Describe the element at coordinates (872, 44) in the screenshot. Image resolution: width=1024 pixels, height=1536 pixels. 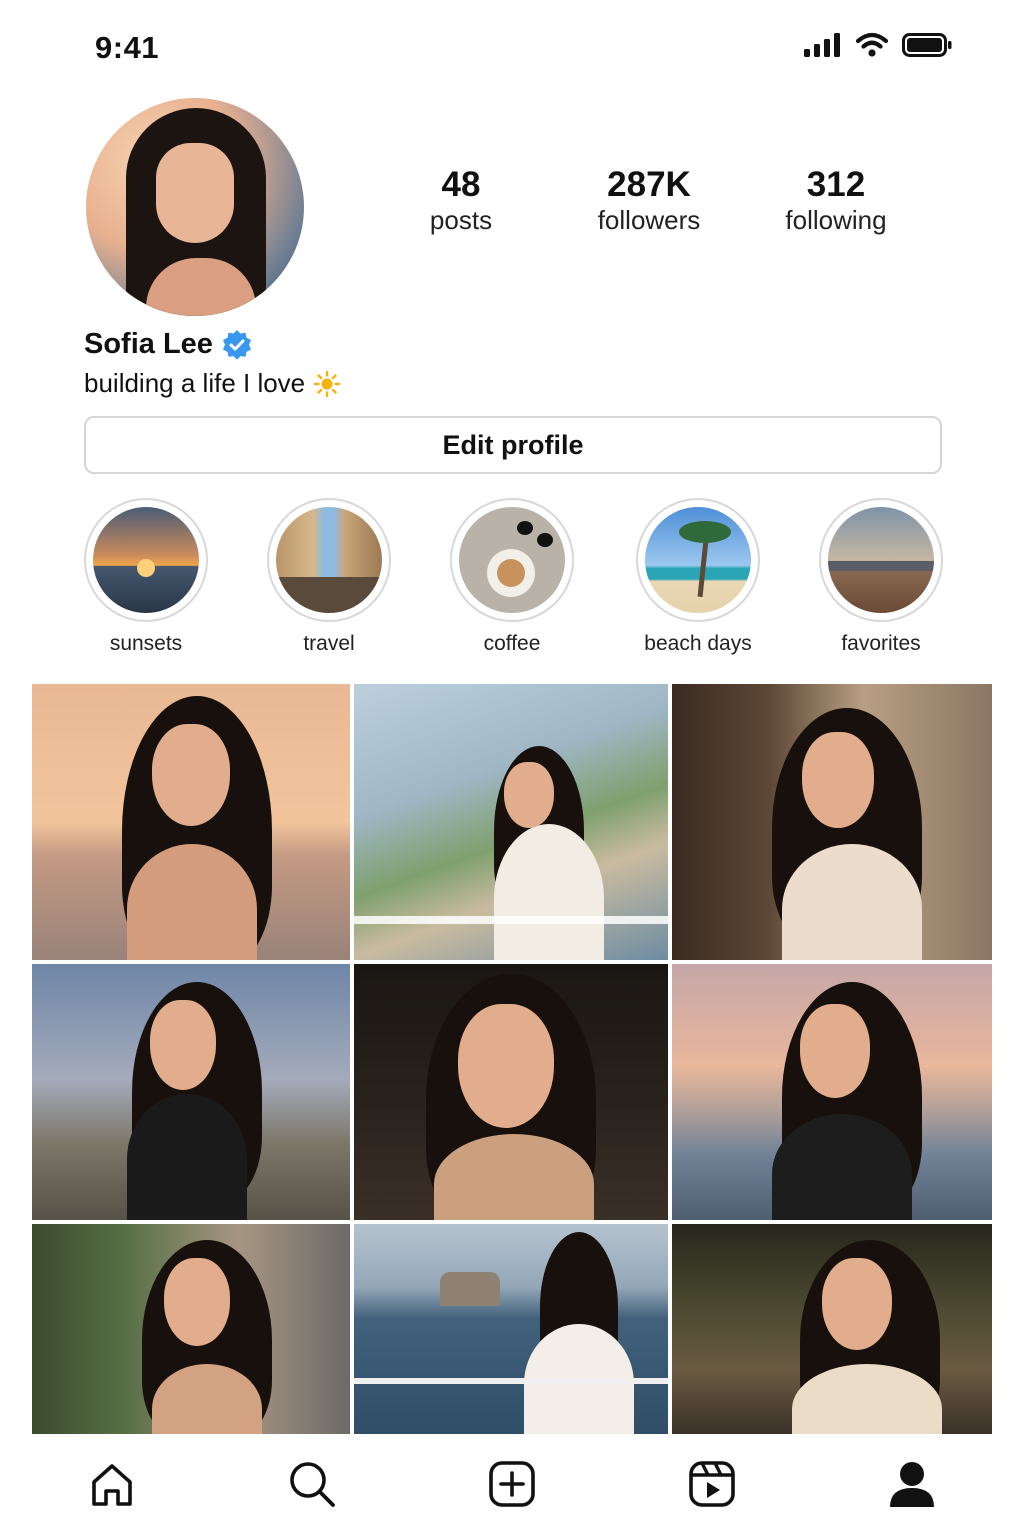
I see `wifi-icon` at that location.